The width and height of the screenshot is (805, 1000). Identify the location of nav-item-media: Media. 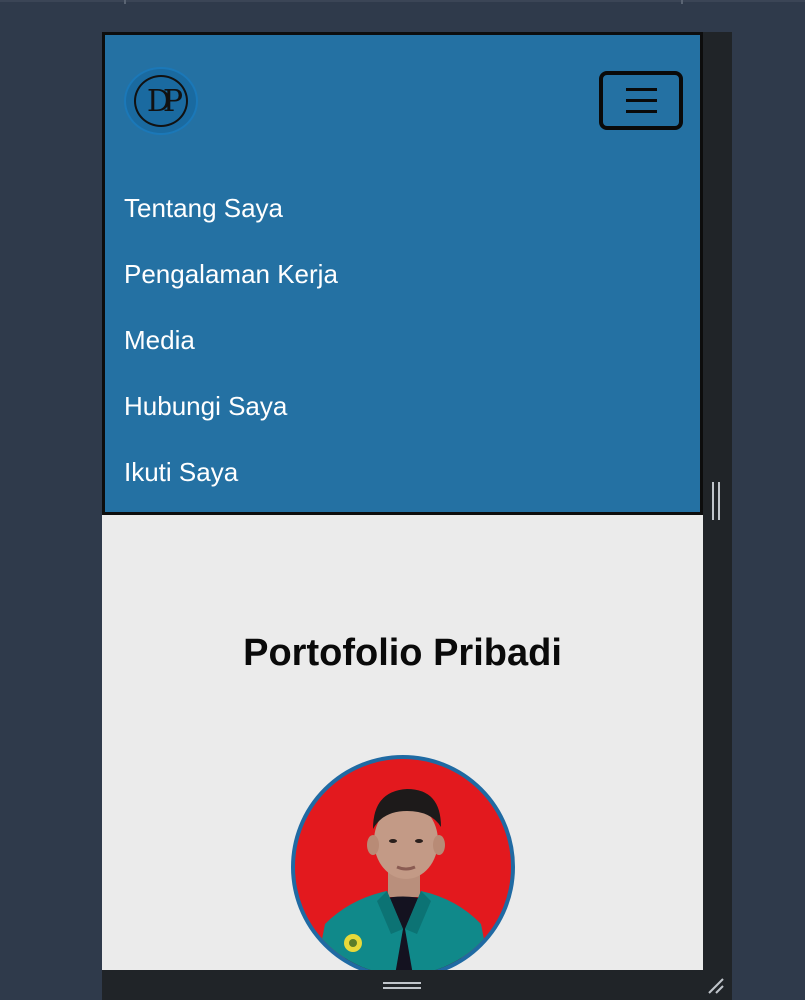
(231, 353).